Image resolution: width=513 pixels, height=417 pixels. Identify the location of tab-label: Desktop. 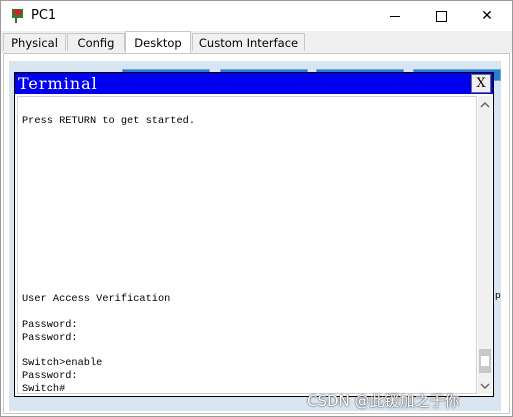
(158, 42).